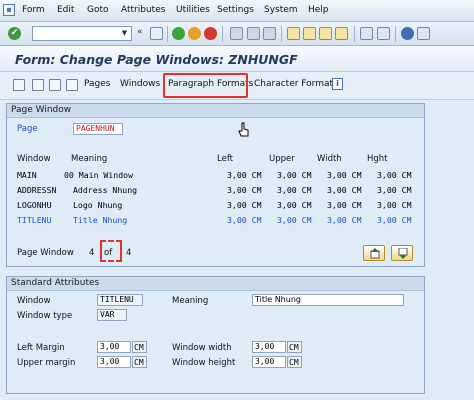  What do you see at coordinates (193, 10) in the screenshot?
I see `menu-utilities: Utilities` at bounding box center [193, 10].